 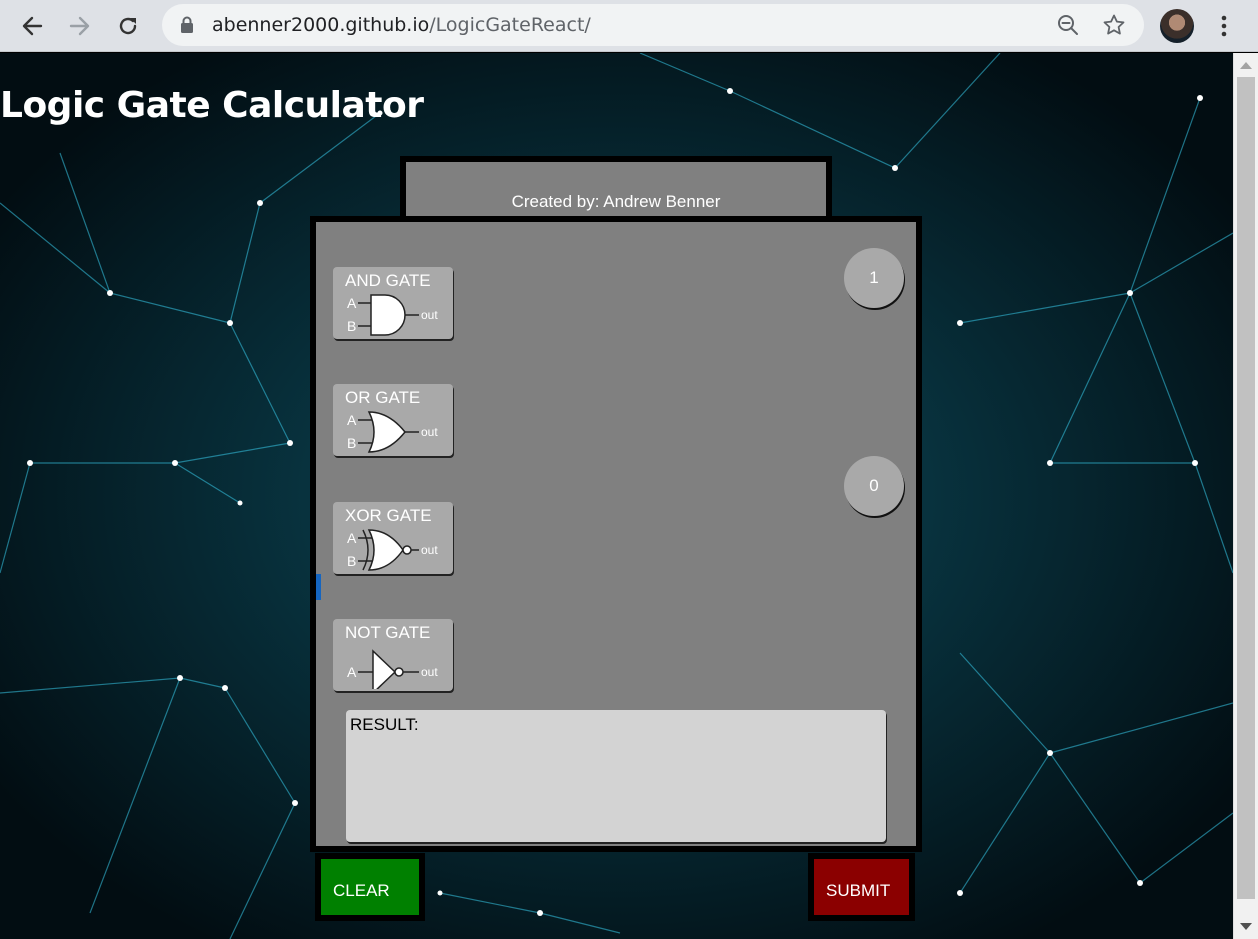 I want to click on input-a-toggle: 1, so click(x=874, y=278).